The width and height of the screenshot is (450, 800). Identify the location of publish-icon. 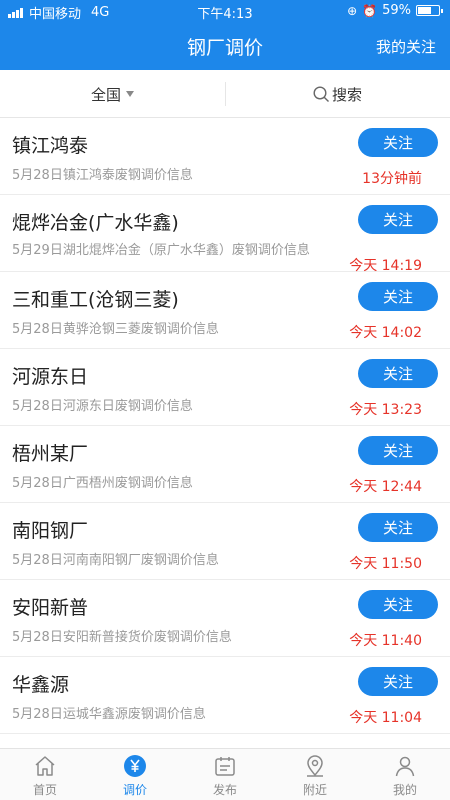
(225, 766).